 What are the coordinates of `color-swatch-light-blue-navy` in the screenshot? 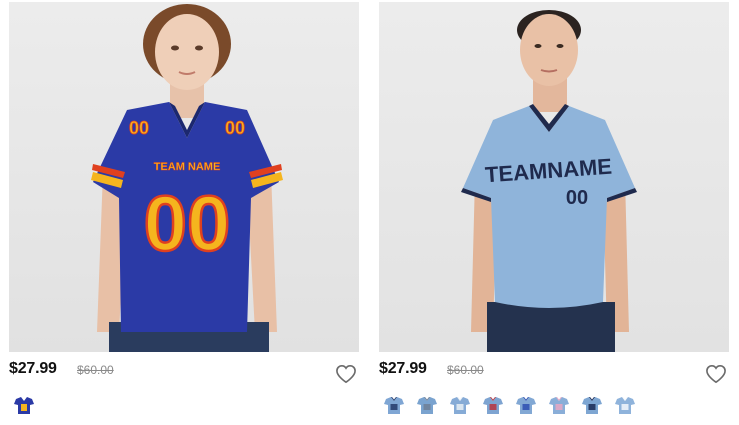 It's located at (394, 405).